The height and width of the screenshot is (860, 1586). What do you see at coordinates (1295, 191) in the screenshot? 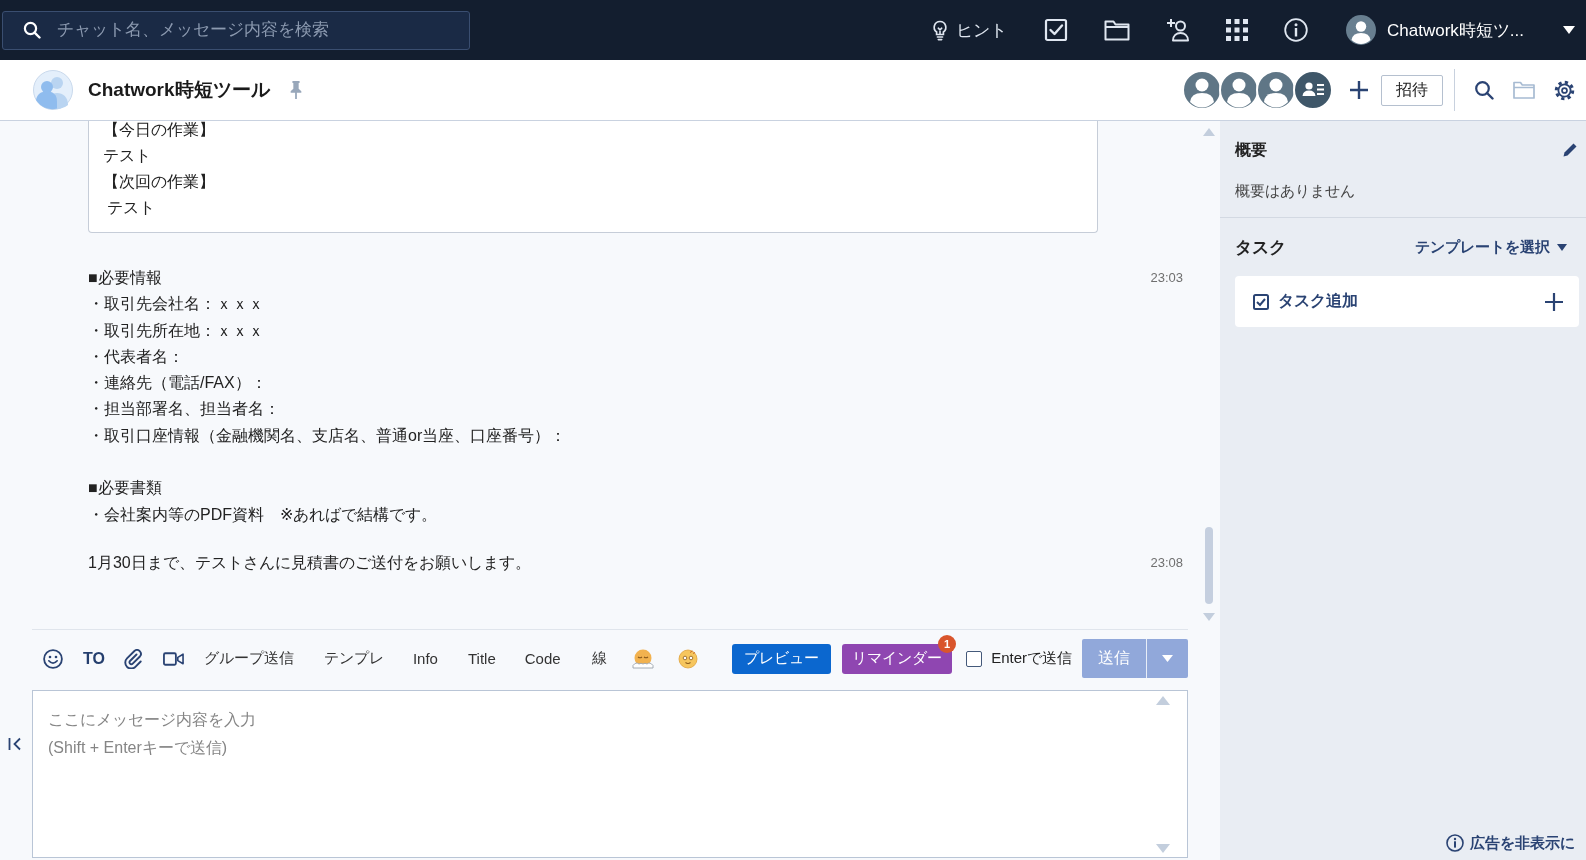
I see `summary-text: 概要はありません` at bounding box center [1295, 191].